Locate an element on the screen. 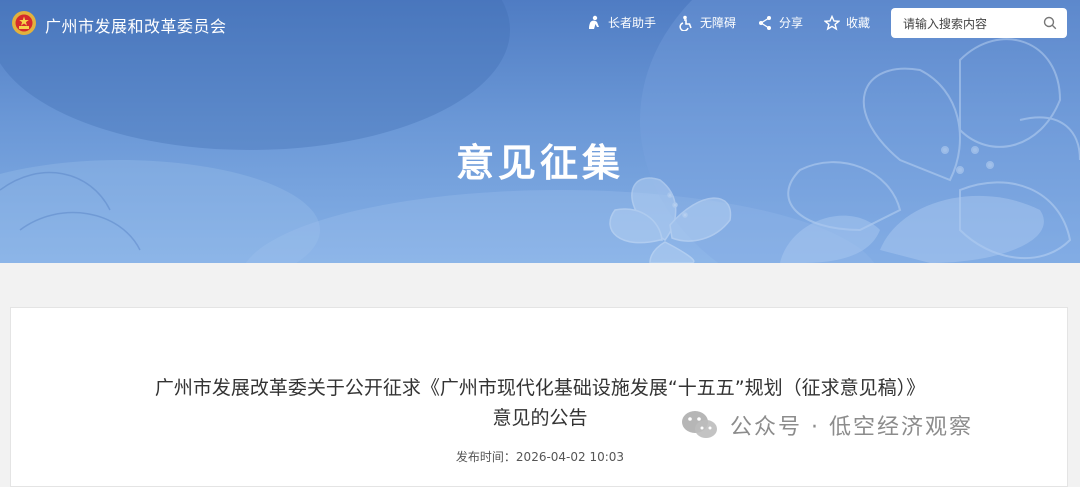 The image size is (1080, 487). favorite-label: 收藏 is located at coordinates (858, 23).